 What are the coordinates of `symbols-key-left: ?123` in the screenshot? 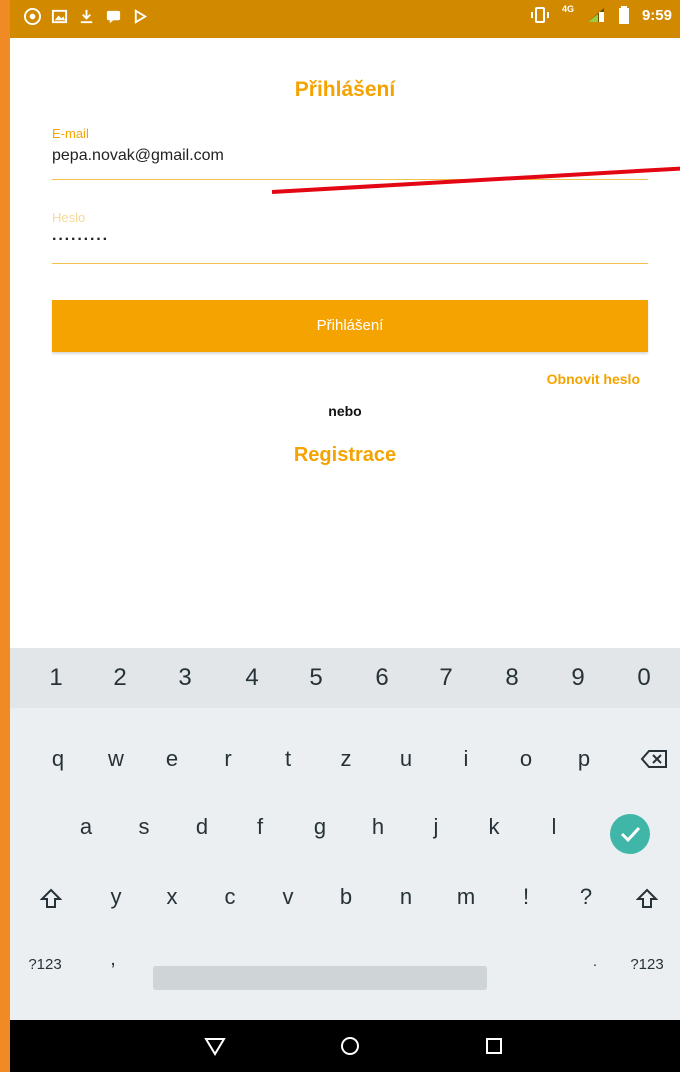 It's located at (45, 964).